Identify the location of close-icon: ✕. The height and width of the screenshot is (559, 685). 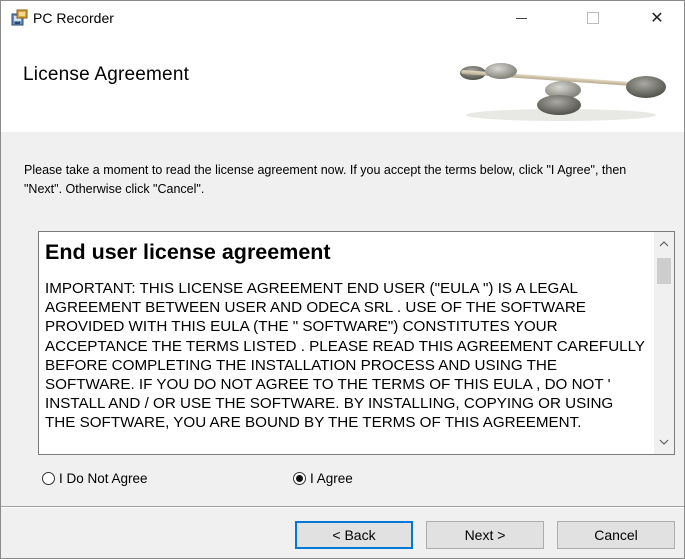
(657, 18).